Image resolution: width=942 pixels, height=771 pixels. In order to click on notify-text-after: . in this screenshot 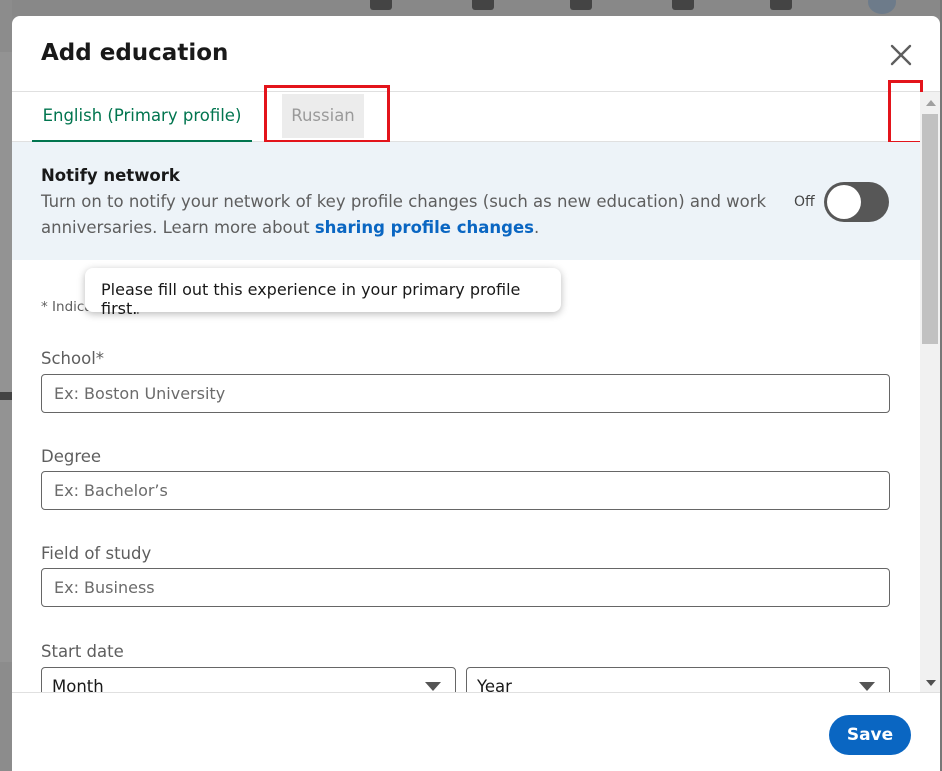, I will do `click(536, 227)`.